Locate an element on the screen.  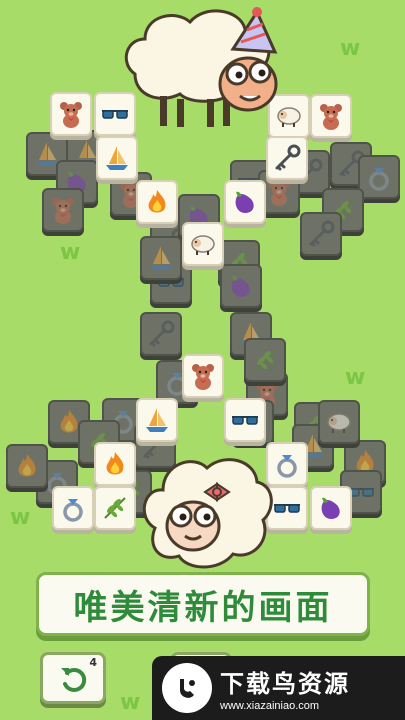
game-tile-sunglasses is located at coordinates (245, 420).